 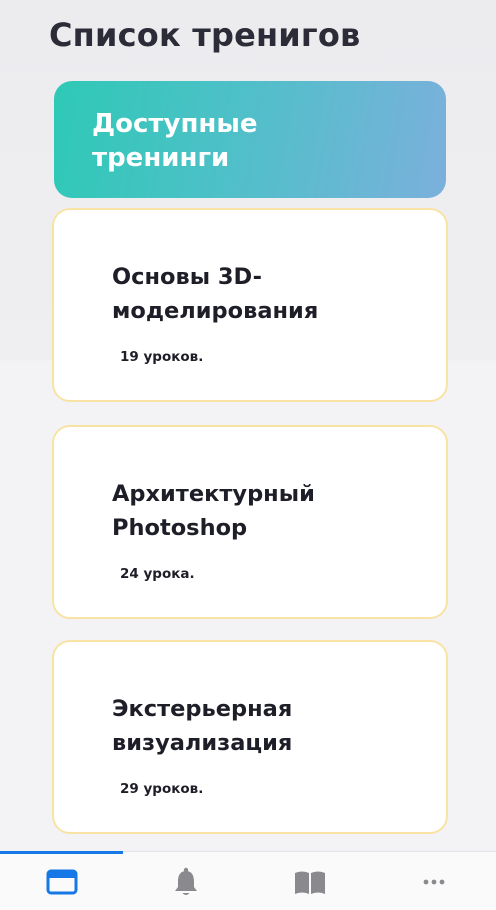 I want to click on tab-trainings, so click(x=62, y=881).